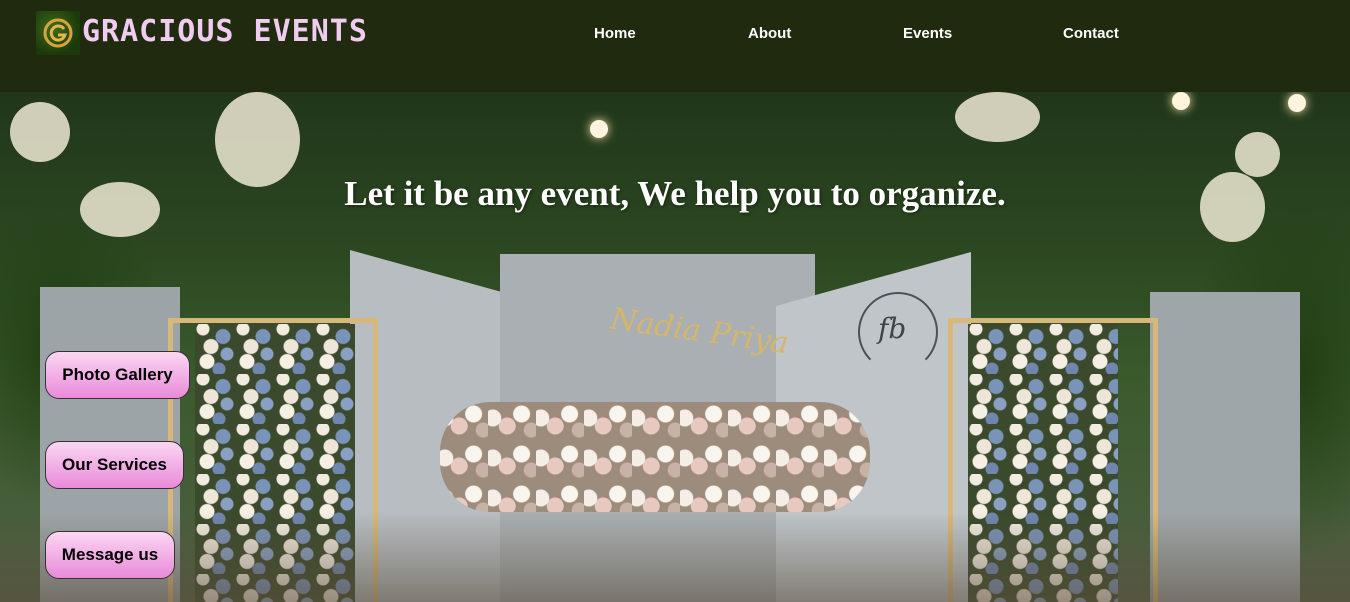 This screenshot has height=602, width=1350. Describe the element at coordinates (655, 457) in the screenshot. I see `flower-garland` at that location.